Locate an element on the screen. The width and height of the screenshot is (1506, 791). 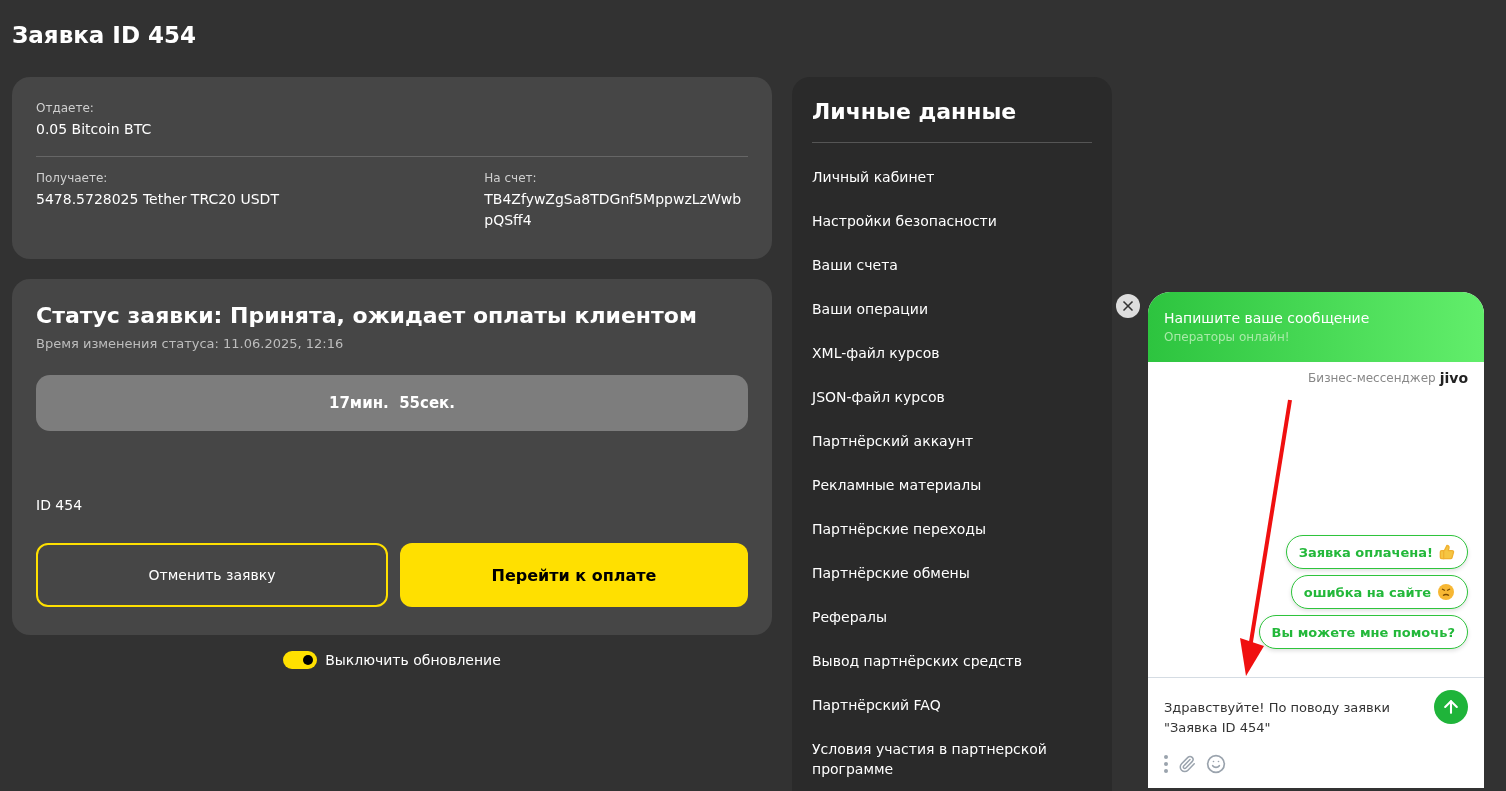
up-arrow-icon is located at coordinates (1451, 707).